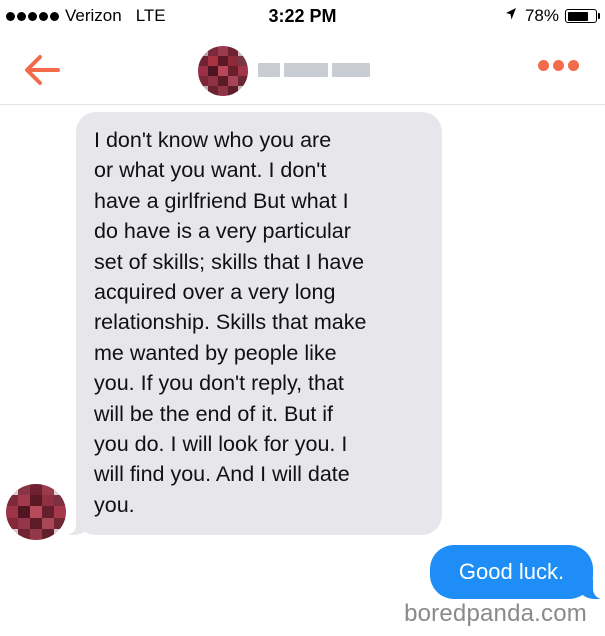 The width and height of the screenshot is (605, 636). I want to click on status-right: 78%, so click(552, 16).